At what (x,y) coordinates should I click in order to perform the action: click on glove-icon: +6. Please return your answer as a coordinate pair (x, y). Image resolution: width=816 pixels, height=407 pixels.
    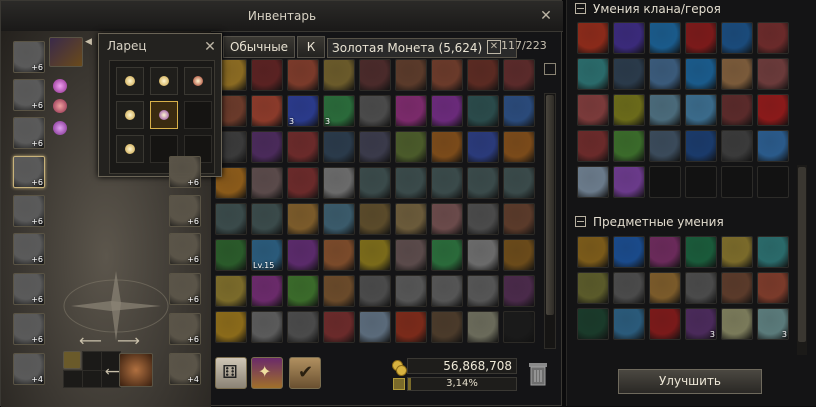
    Looking at the image, I should click on (185, 289).